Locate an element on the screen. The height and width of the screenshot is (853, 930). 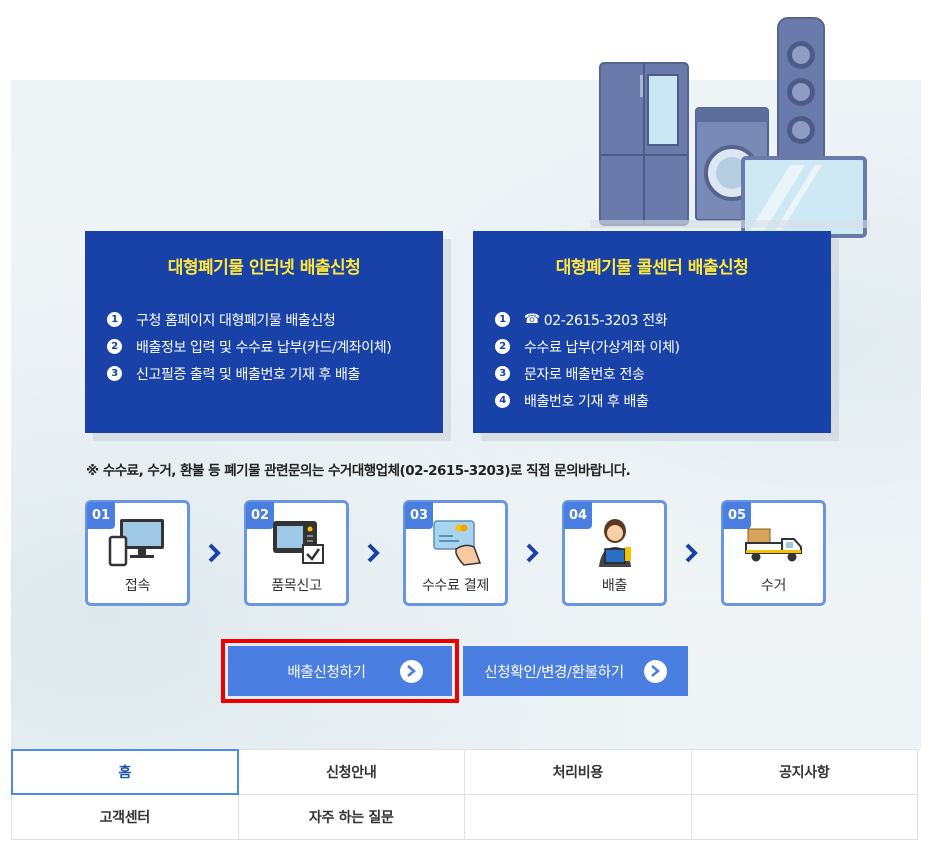
check-change-refund-button: 신청확인/변경/환불하기 is located at coordinates (575, 671).